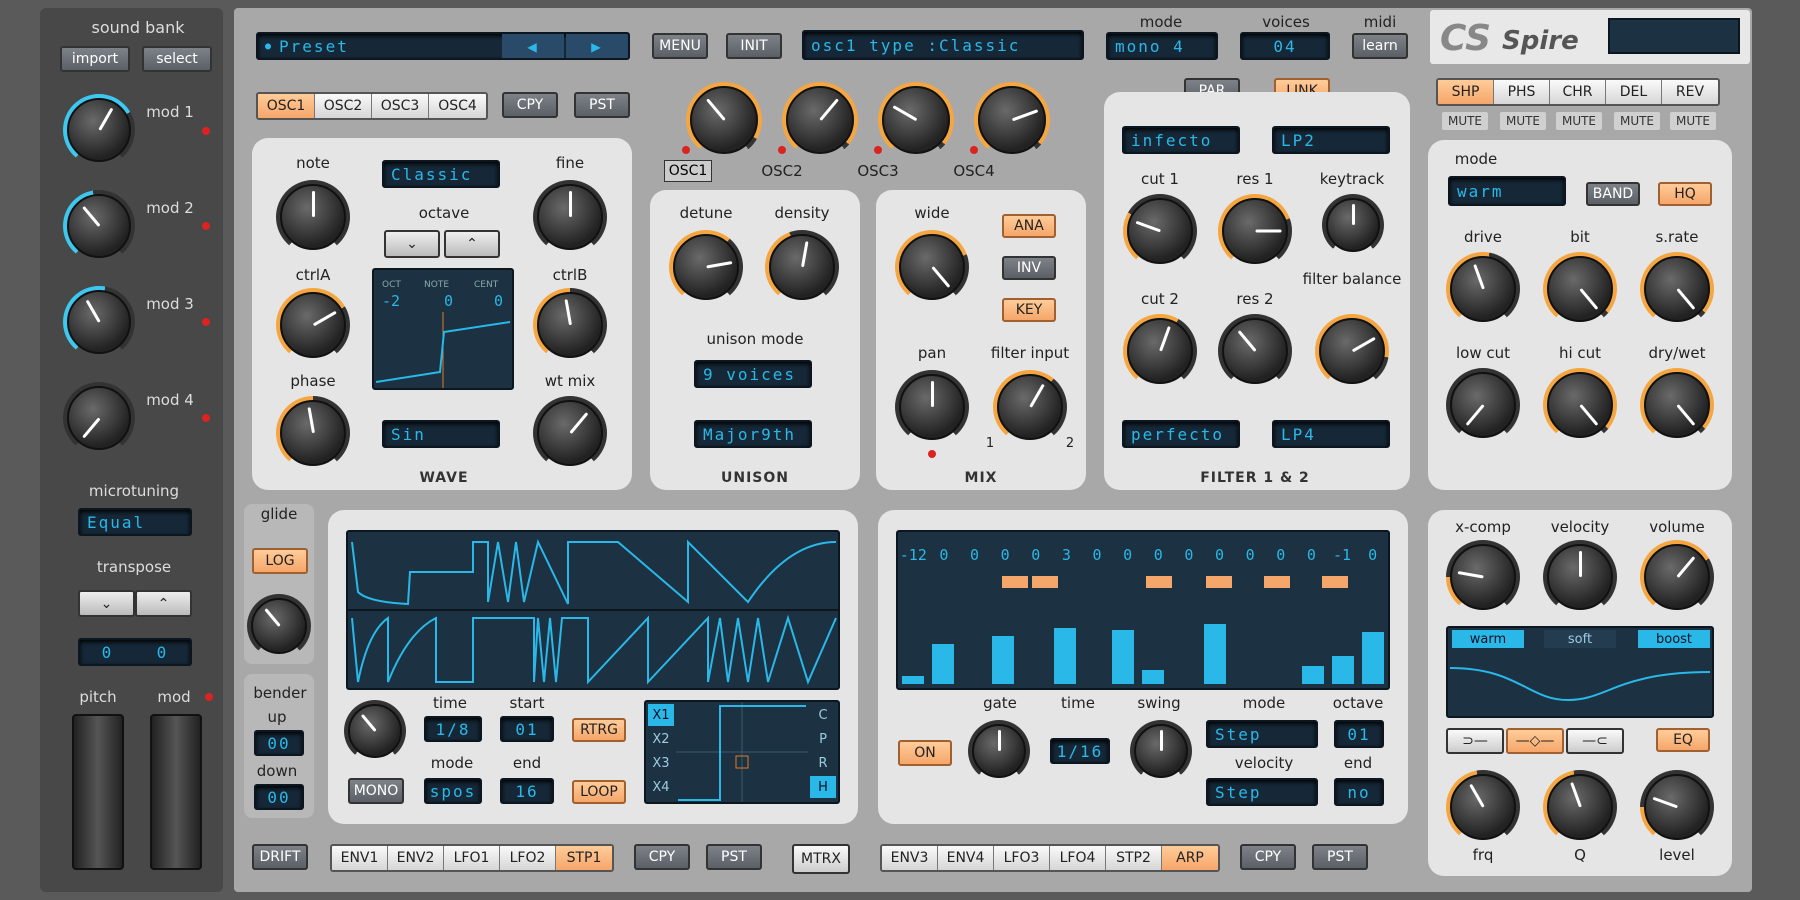 This screenshot has width=1800, height=900. What do you see at coordinates (1078, 858) in the screenshot?
I see `tab-lfo4: LFO4` at bounding box center [1078, 858].